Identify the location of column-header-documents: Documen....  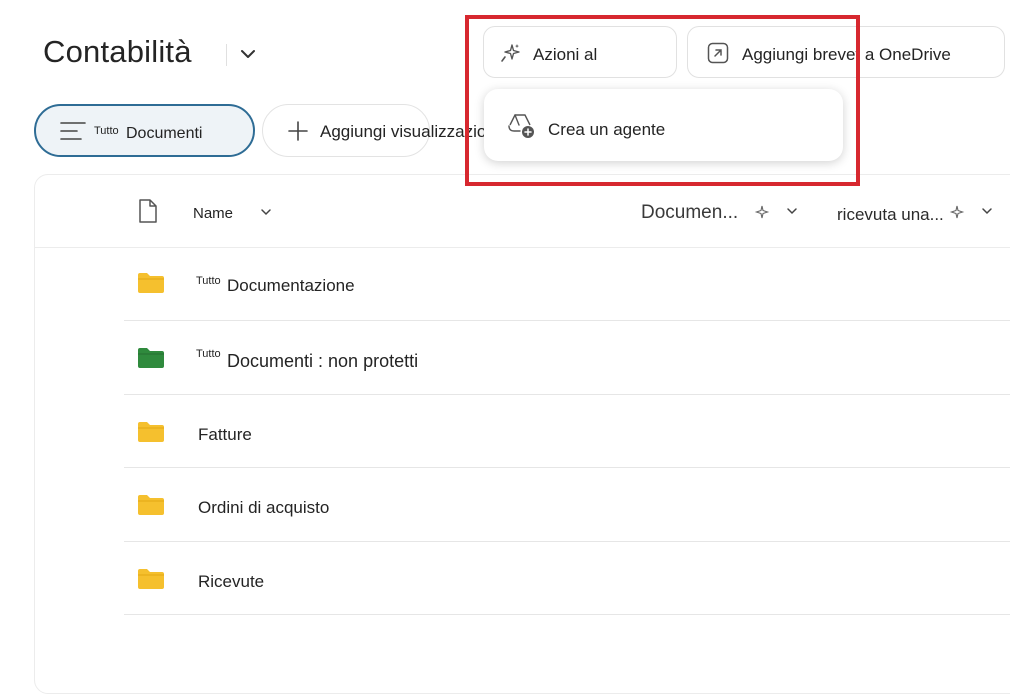
(689, 213).